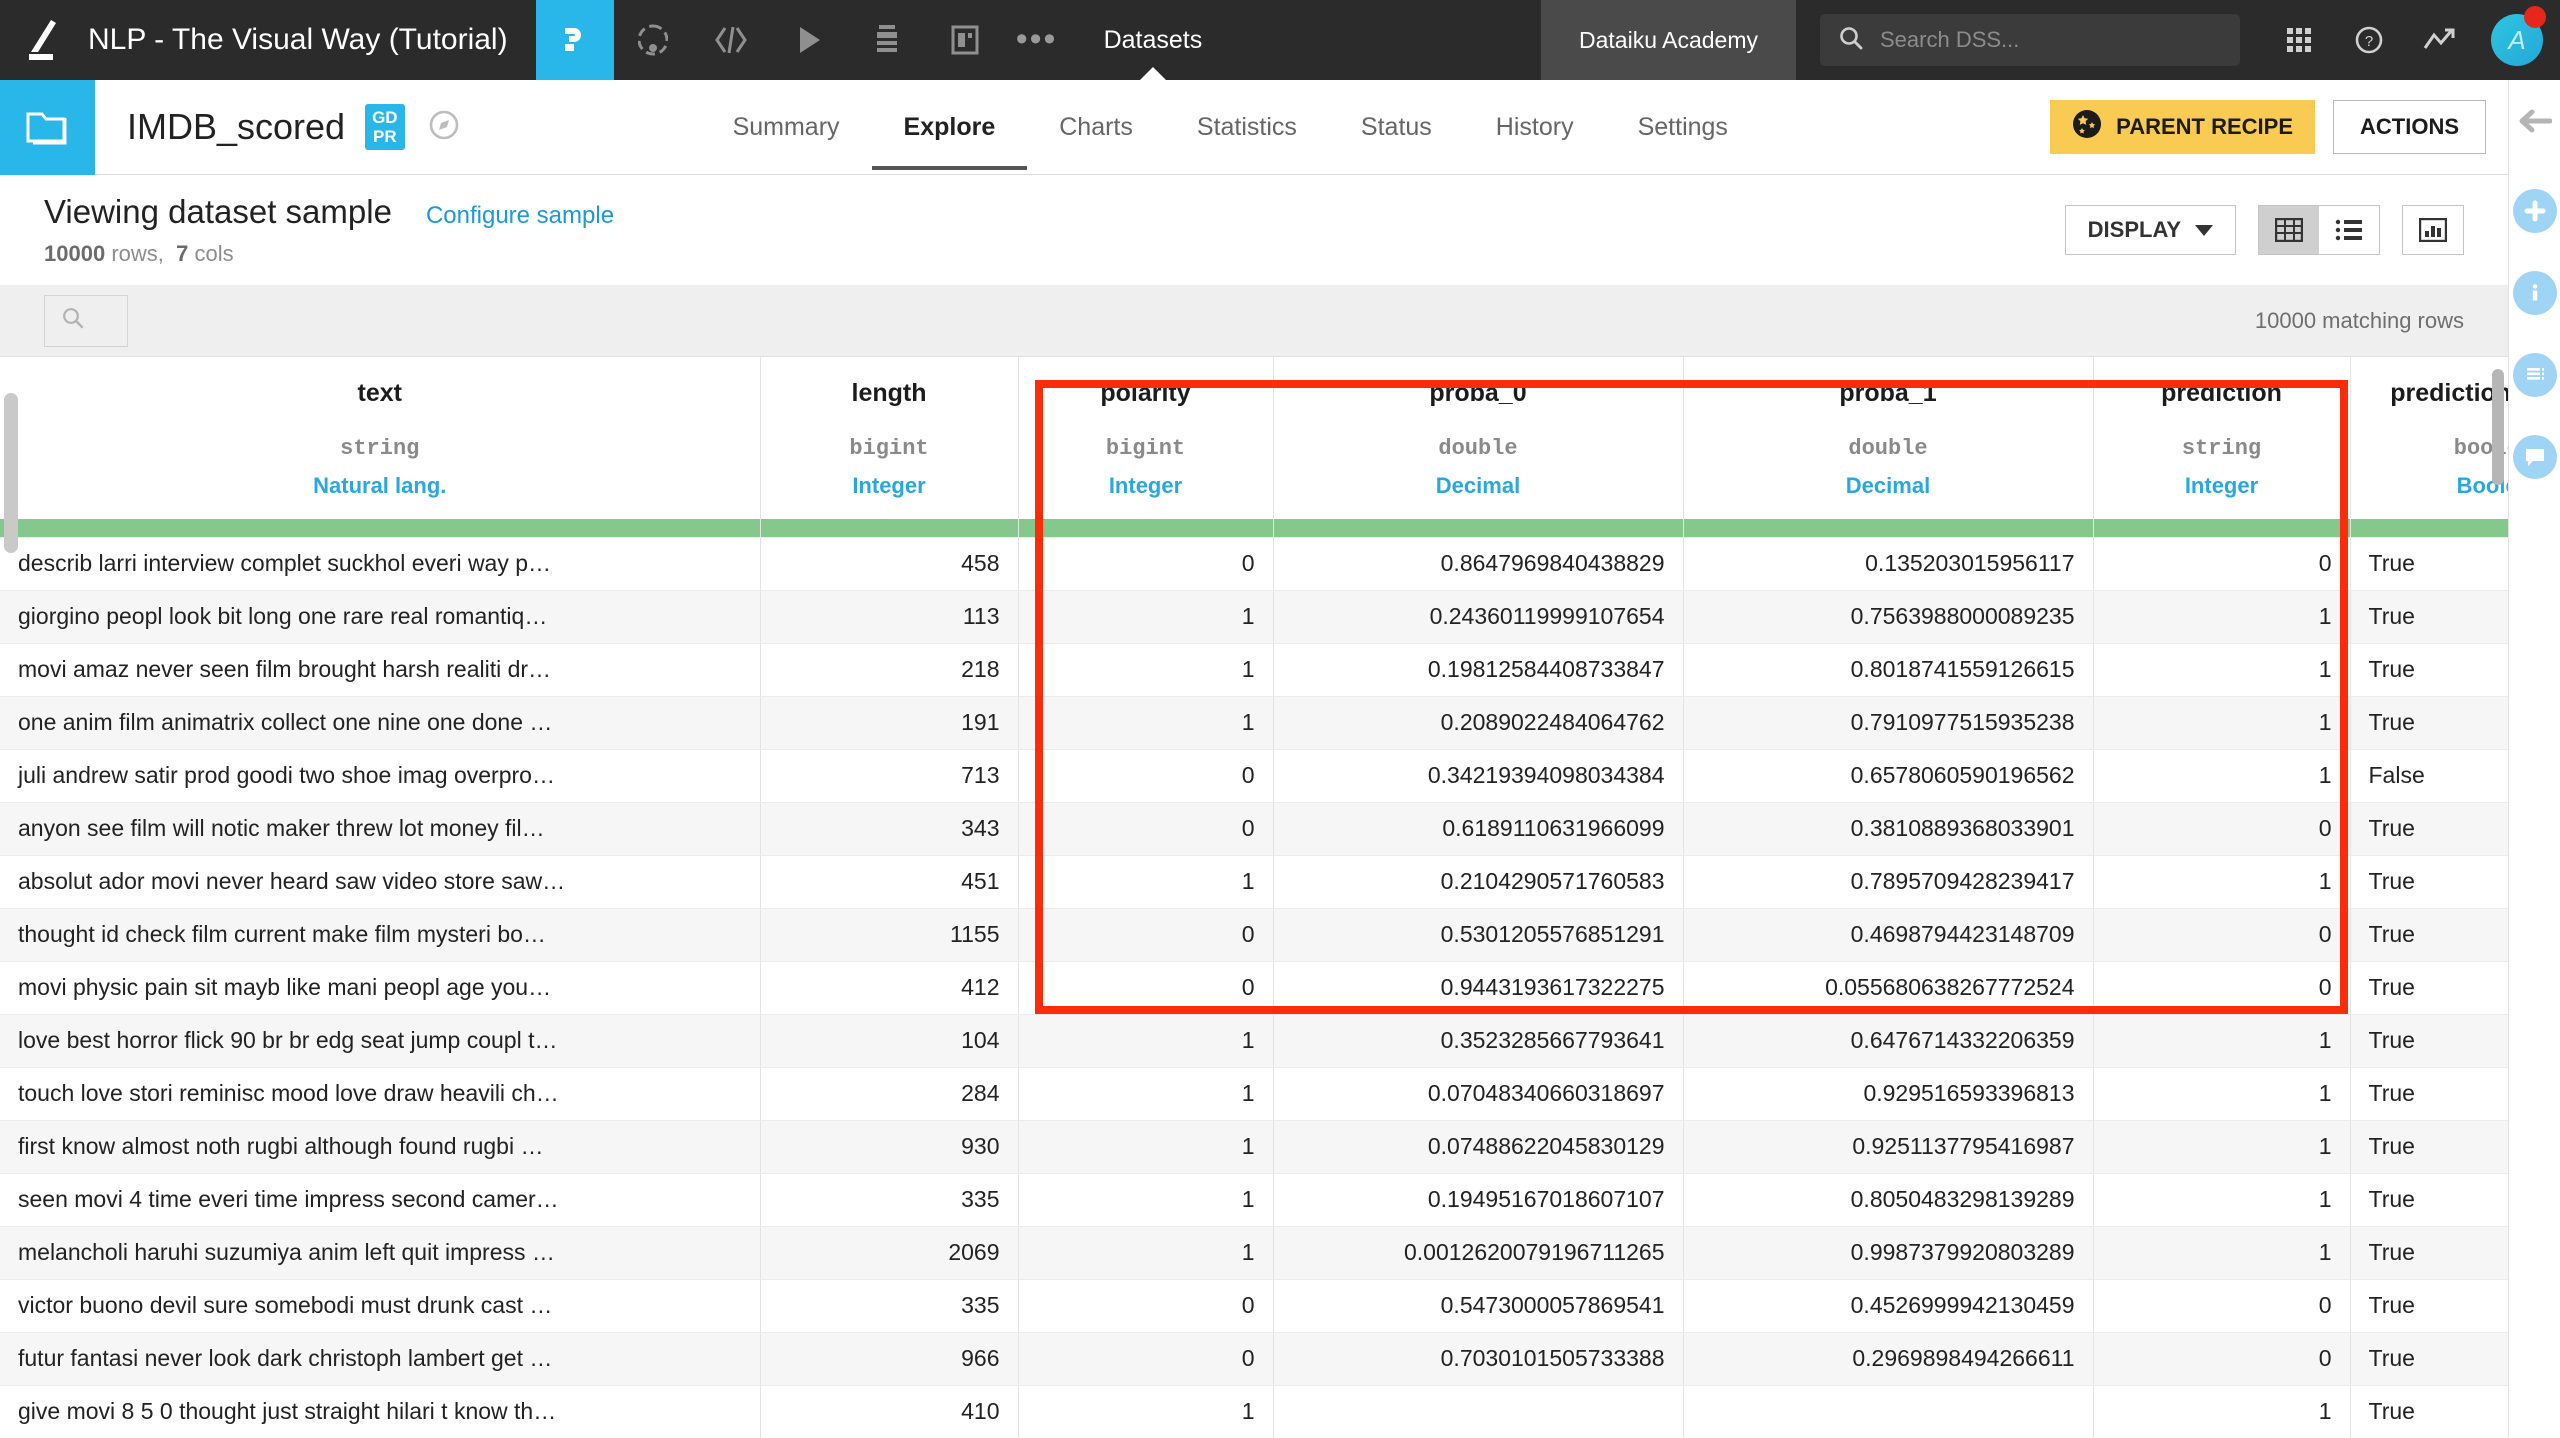 This screenshot has height=1438, width=2560. What do you see at coordinates (1396, 127) in the screenshot?
I see `tab-status: Status` at bounding box center [1396, 127].